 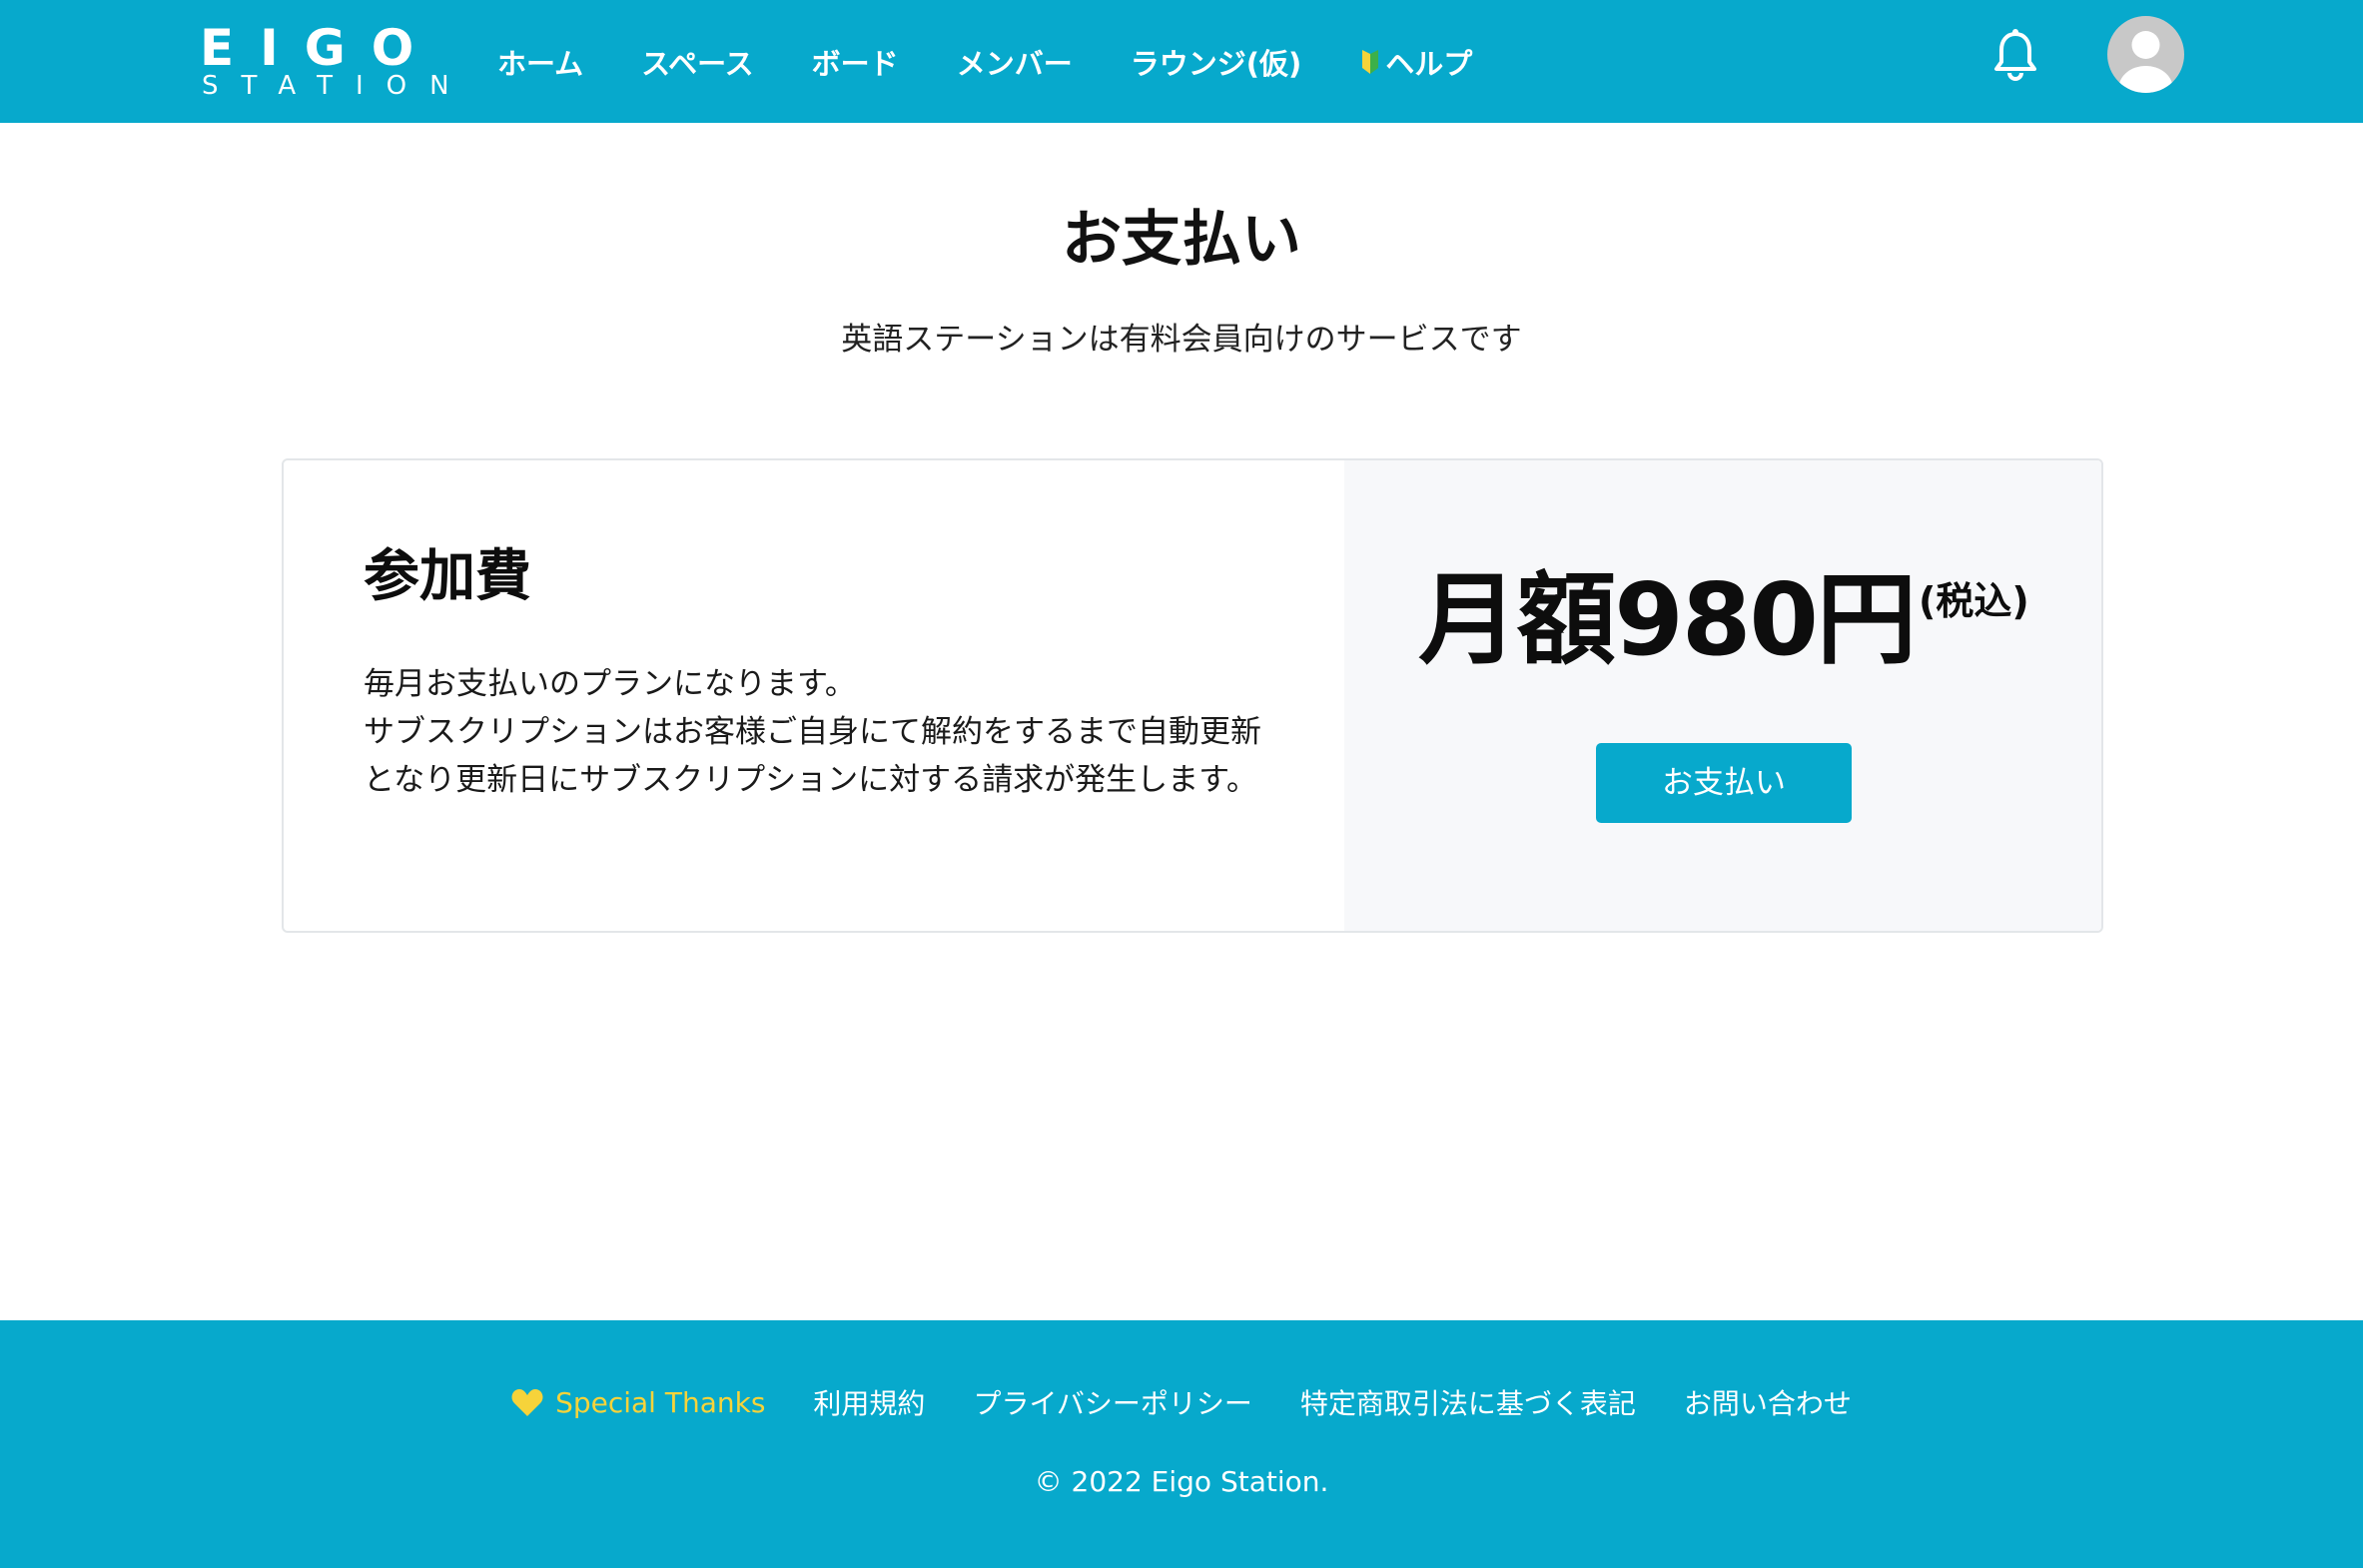 What do you see at coordinates (1429, 63) in the screenshot?
I see `nav-help-label: ヘルプ` at bounding box center [1429, 63].